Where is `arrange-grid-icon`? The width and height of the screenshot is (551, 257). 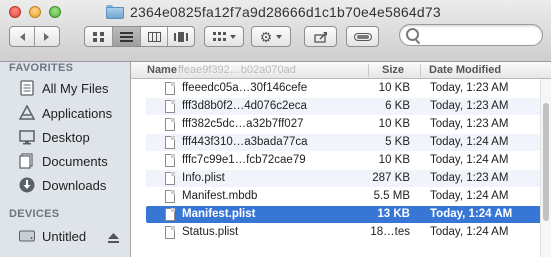
arrange-grid-icon is located at coordinates (219, 36).